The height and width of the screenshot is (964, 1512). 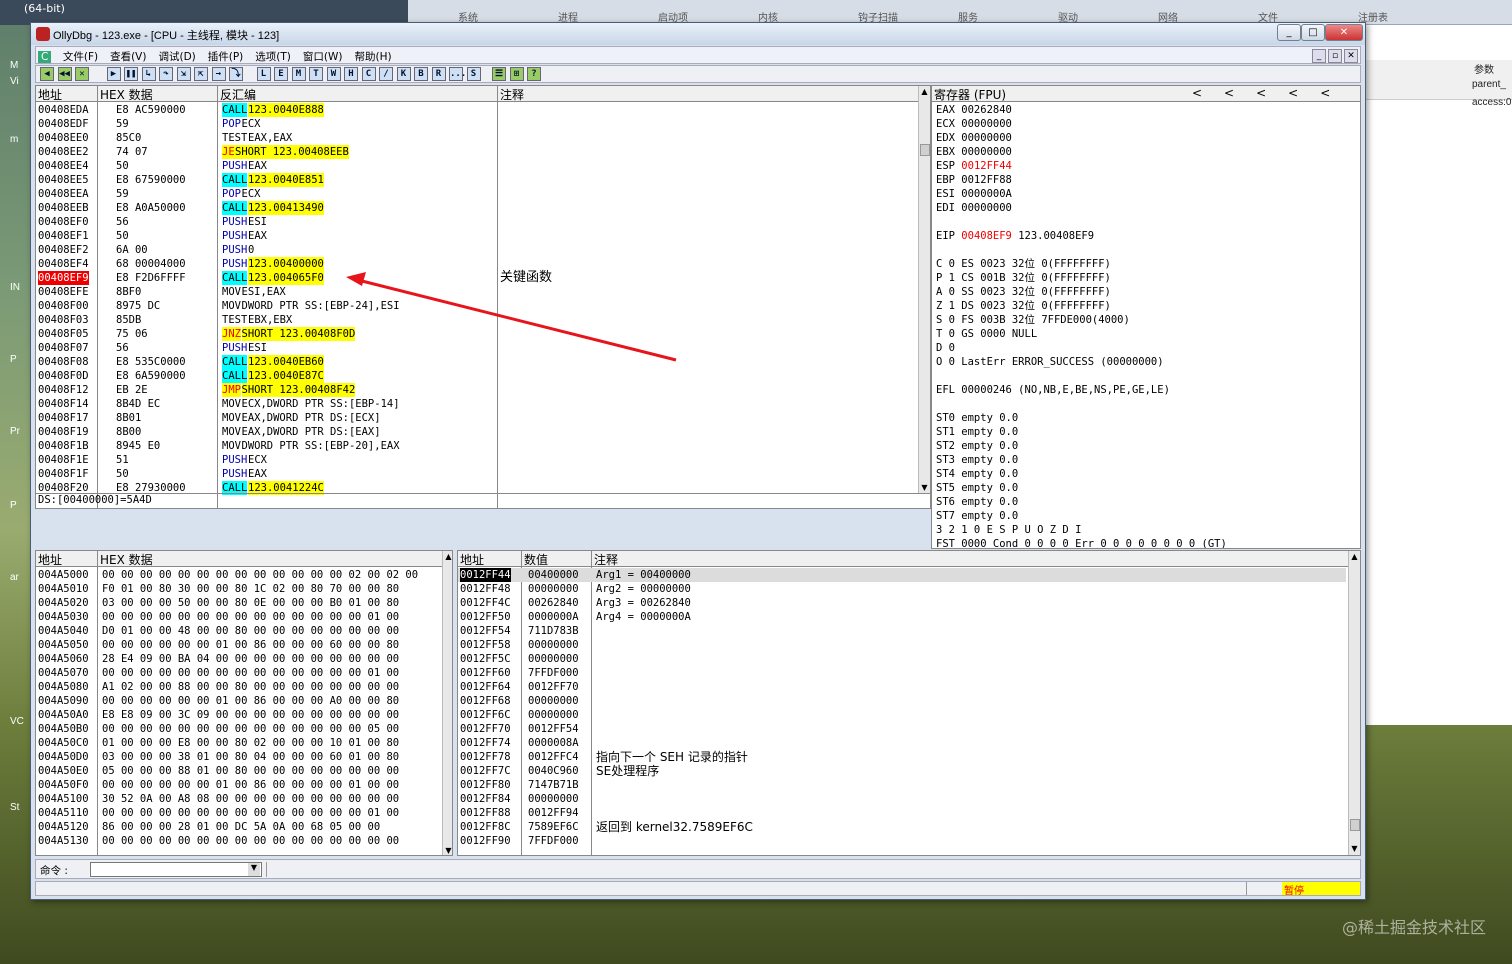 What do you see at coordinates (476, 292) in the screenshot?
I see `disasm-row: 00408EFE 8BF0 MOV ESI,EAX` at bounding box center [476, 292].